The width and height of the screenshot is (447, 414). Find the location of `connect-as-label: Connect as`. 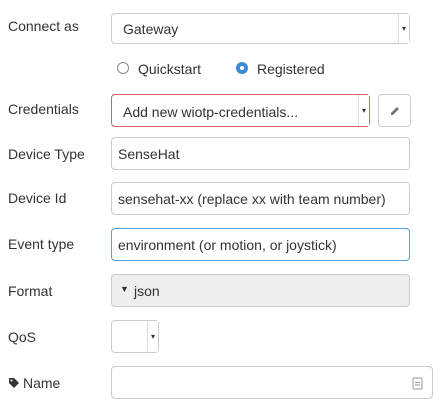

connect-as-label: Connect as is located at coordinates (43, 26).